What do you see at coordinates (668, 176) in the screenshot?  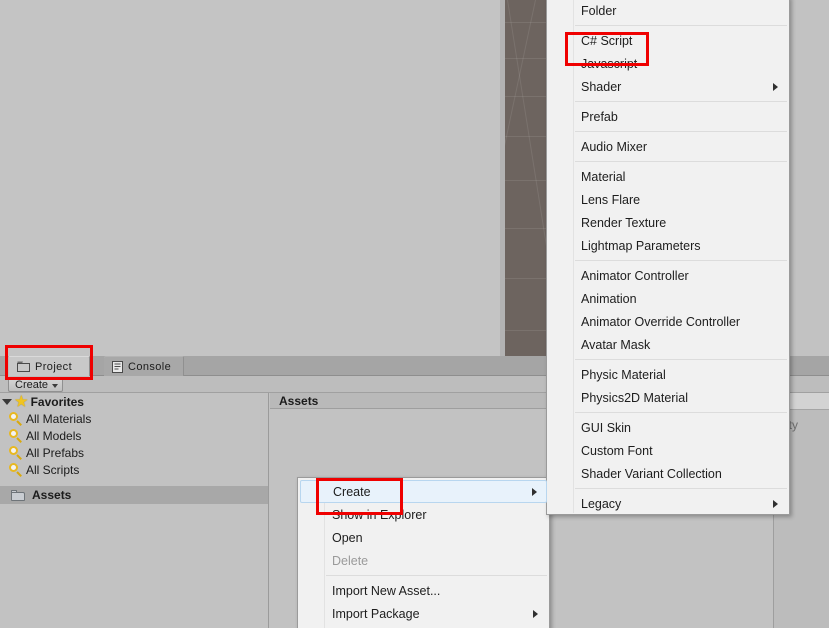 I see `submenu-item-material: Material` at bounding box center [668, 176].